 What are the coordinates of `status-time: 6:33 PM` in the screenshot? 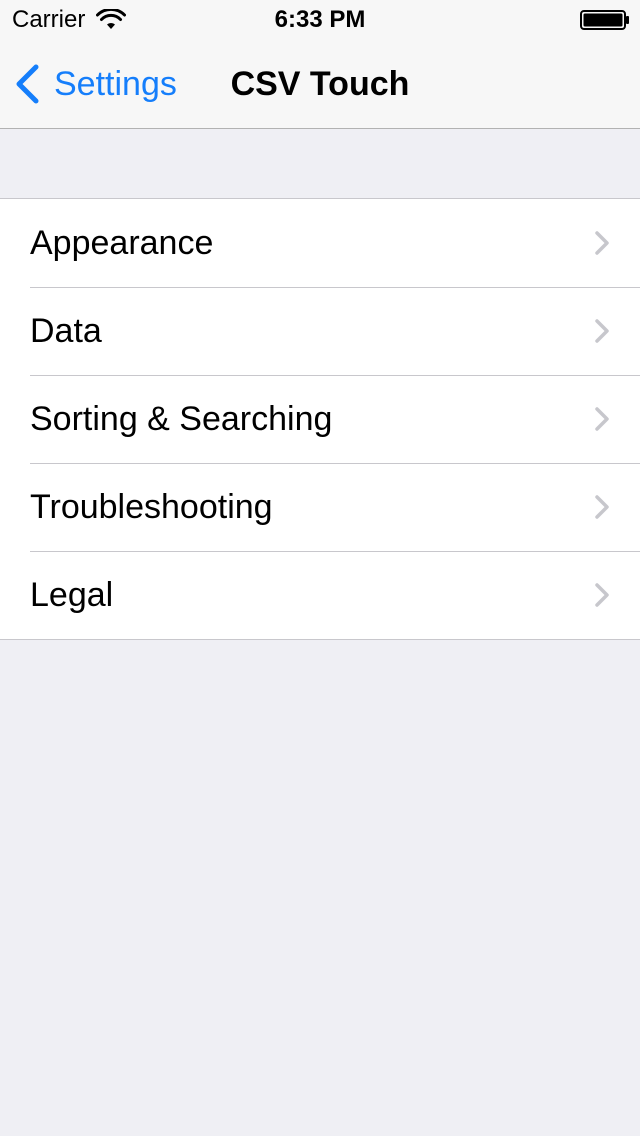 It's located at (320, 19).